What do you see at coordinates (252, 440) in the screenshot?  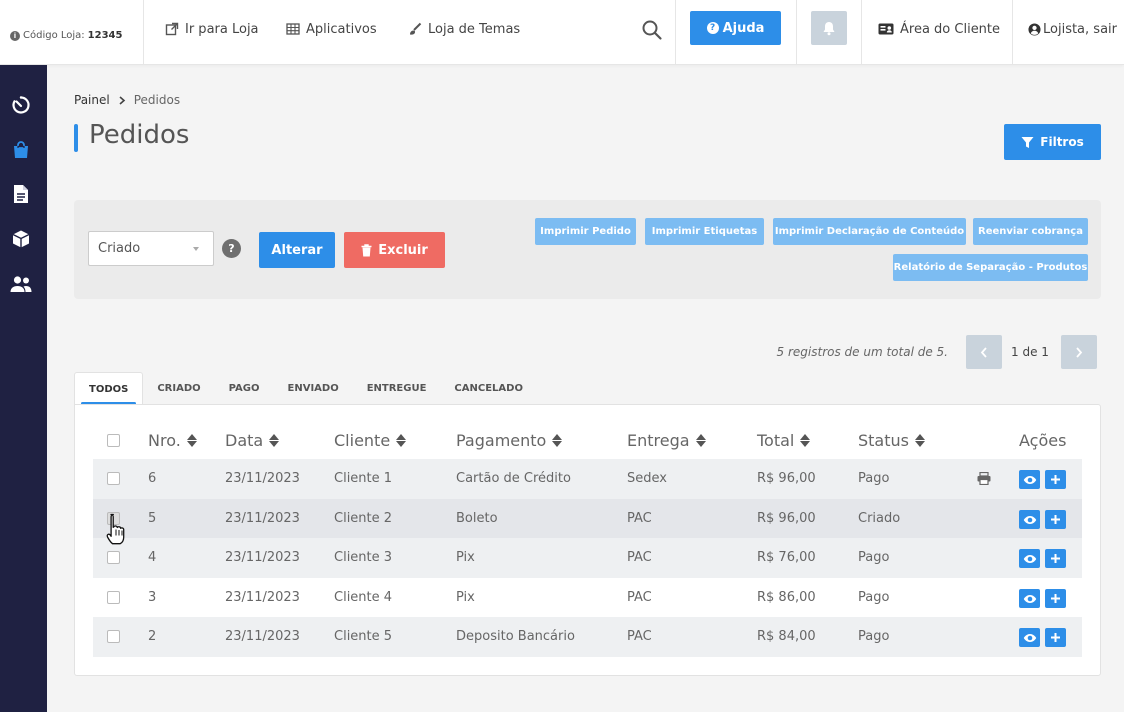 I see `column-header-data: Data` at bounding box center [252, 440].